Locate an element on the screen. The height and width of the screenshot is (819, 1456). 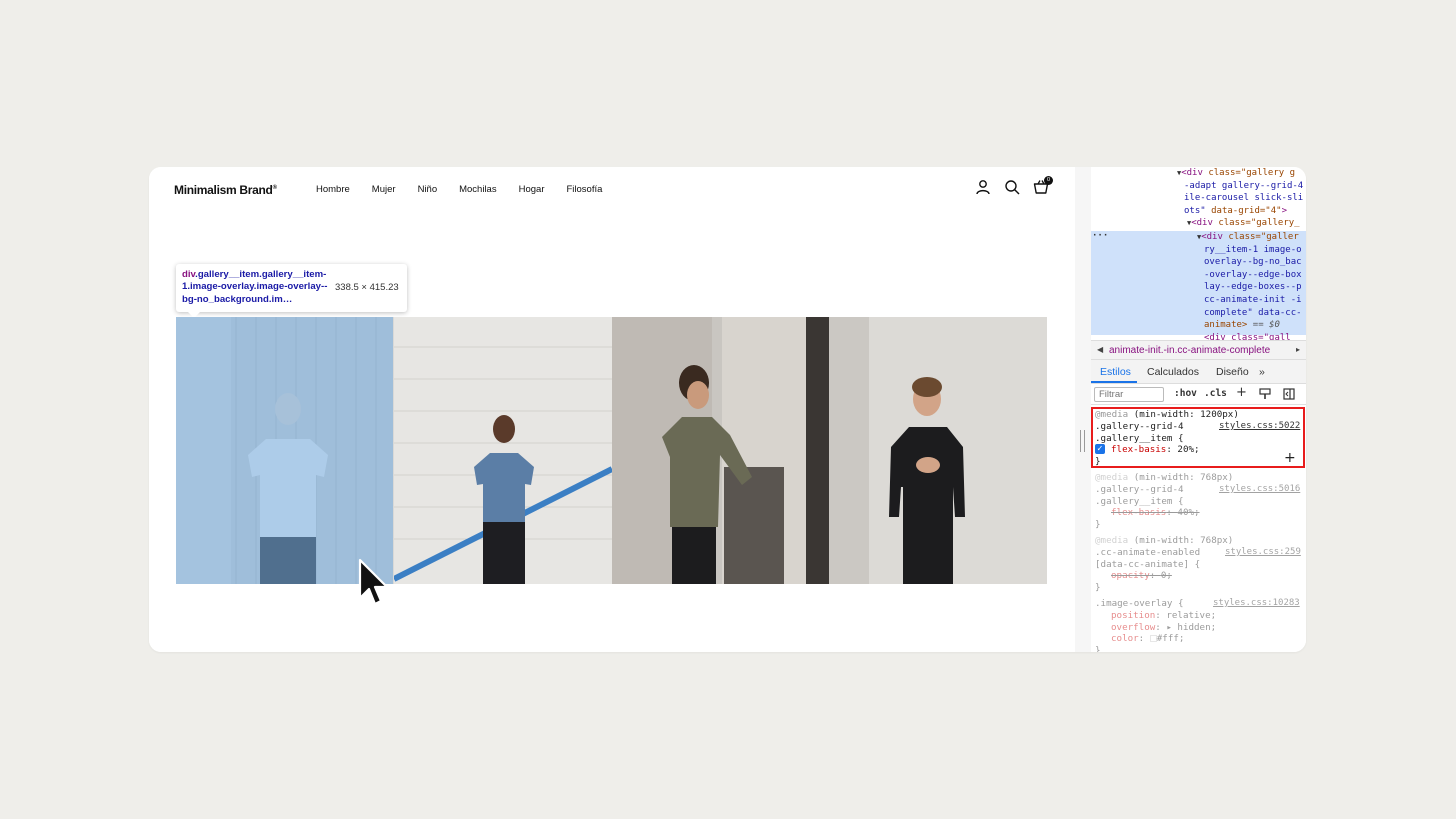
search-icon is located at coordinates (1012, 187).